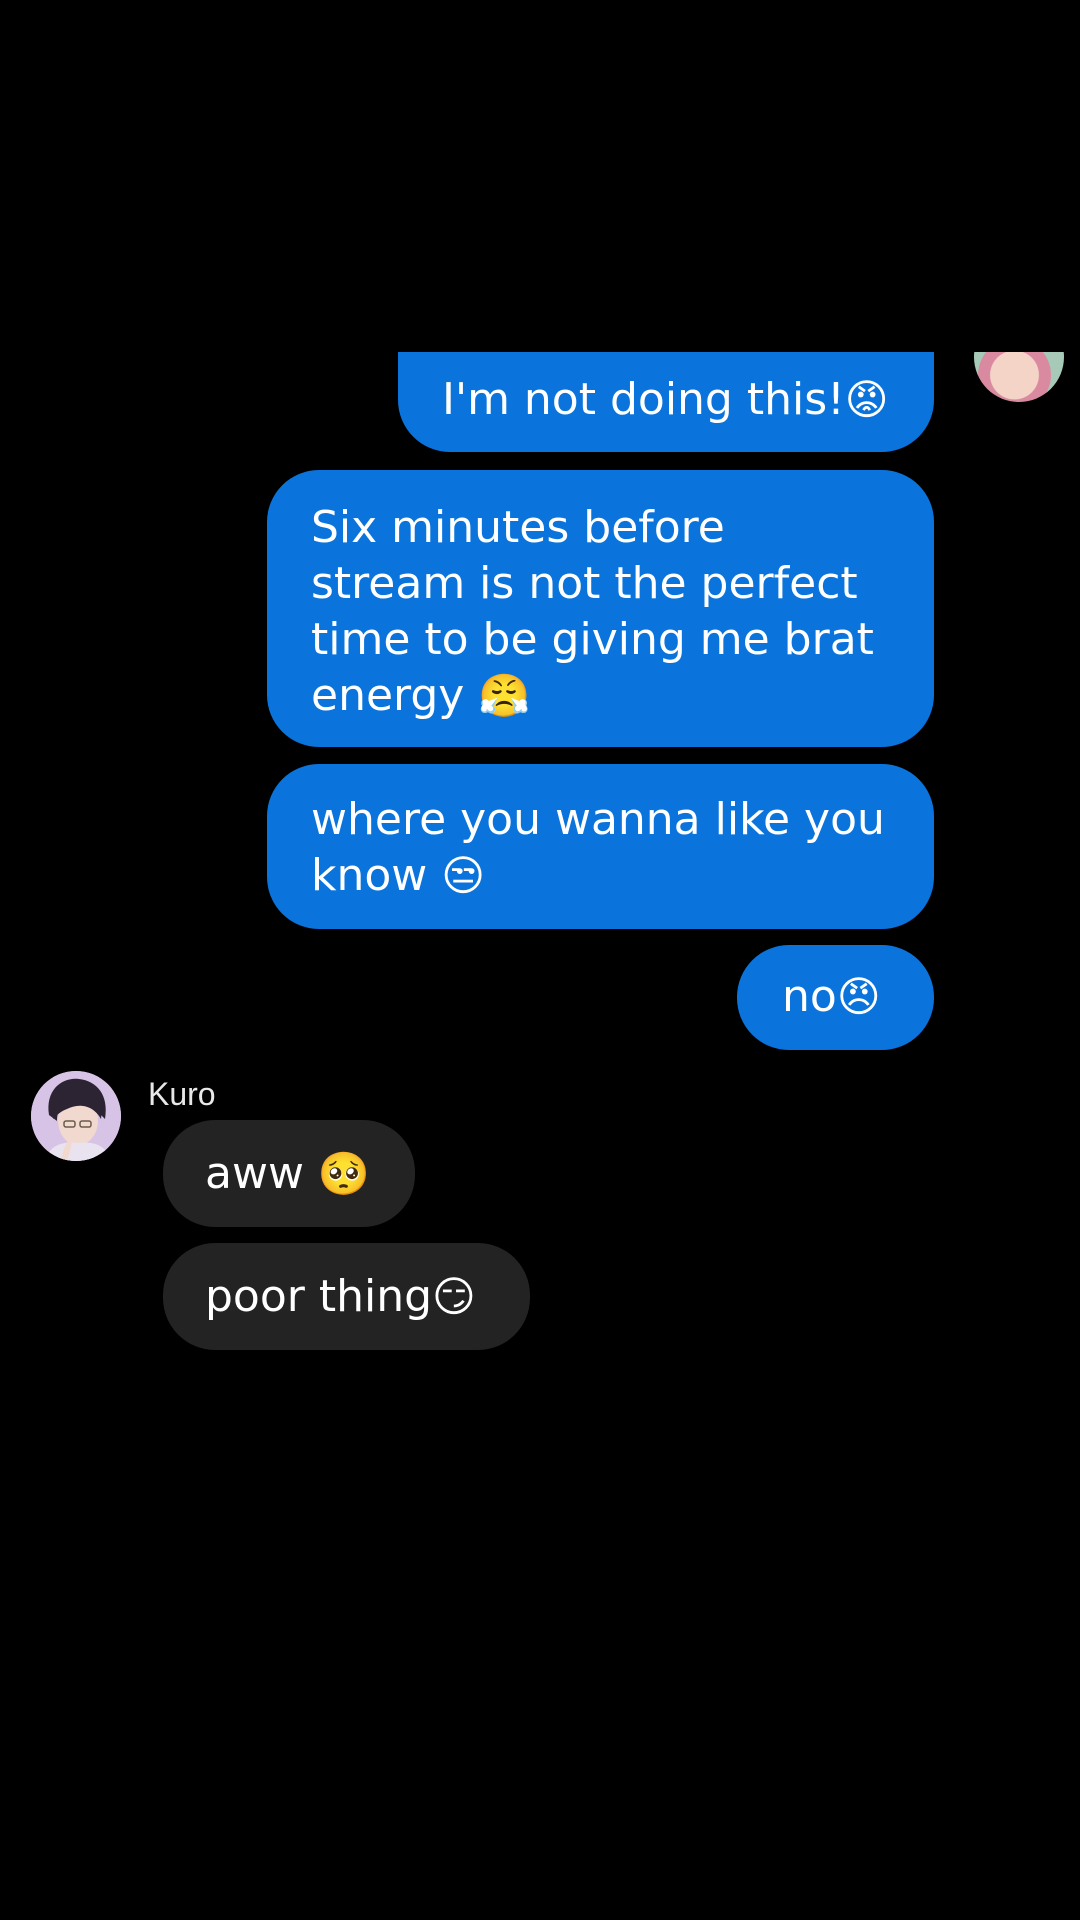 This screenshot has width=1080, height=1920. I want to click on annoyed-face-icon: 😠, so click(858, 996).